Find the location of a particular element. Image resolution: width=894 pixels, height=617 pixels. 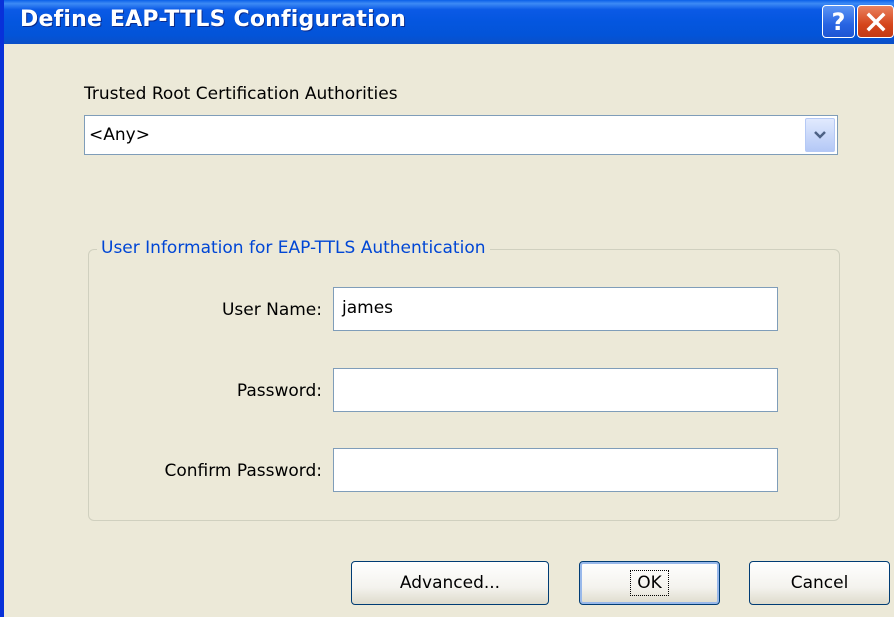

ok-button: OK is located at coordinates (649, 583).